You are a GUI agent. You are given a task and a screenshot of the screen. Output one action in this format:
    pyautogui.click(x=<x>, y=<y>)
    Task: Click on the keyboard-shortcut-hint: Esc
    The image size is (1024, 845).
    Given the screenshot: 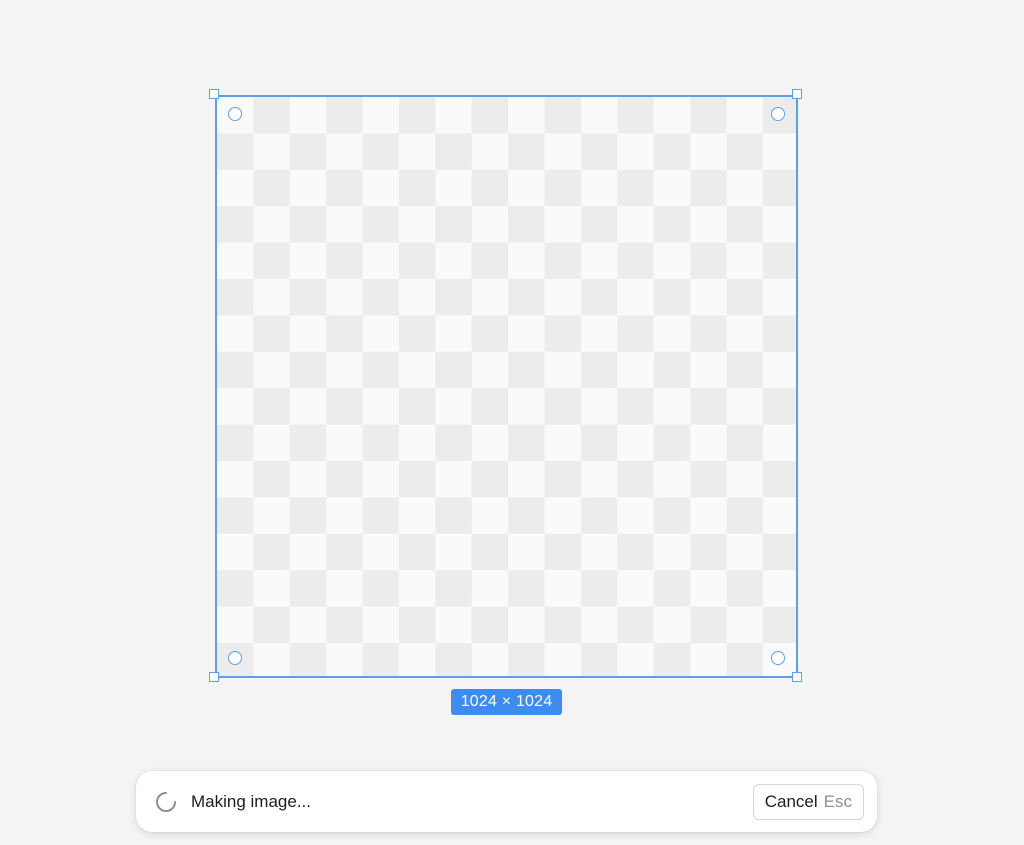 What is the action you would take?
    pyautogui.click(x=837, y=801)
    